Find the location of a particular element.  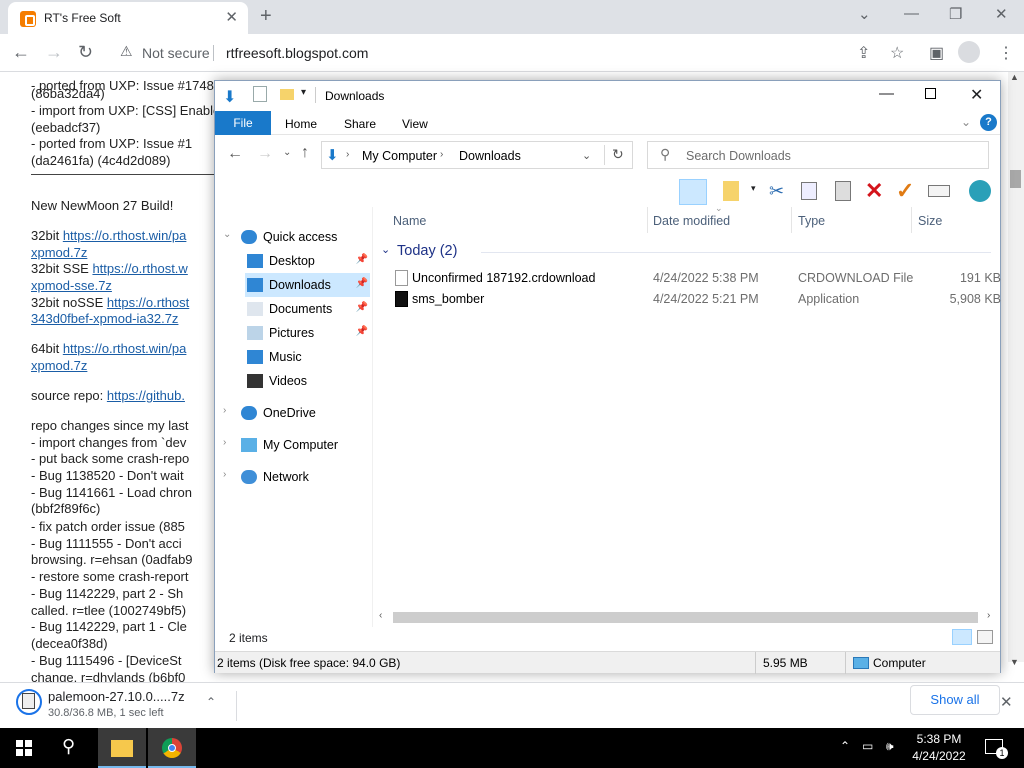

layout-dropdown-icon: ▾ is located at coordinates (753, 188).